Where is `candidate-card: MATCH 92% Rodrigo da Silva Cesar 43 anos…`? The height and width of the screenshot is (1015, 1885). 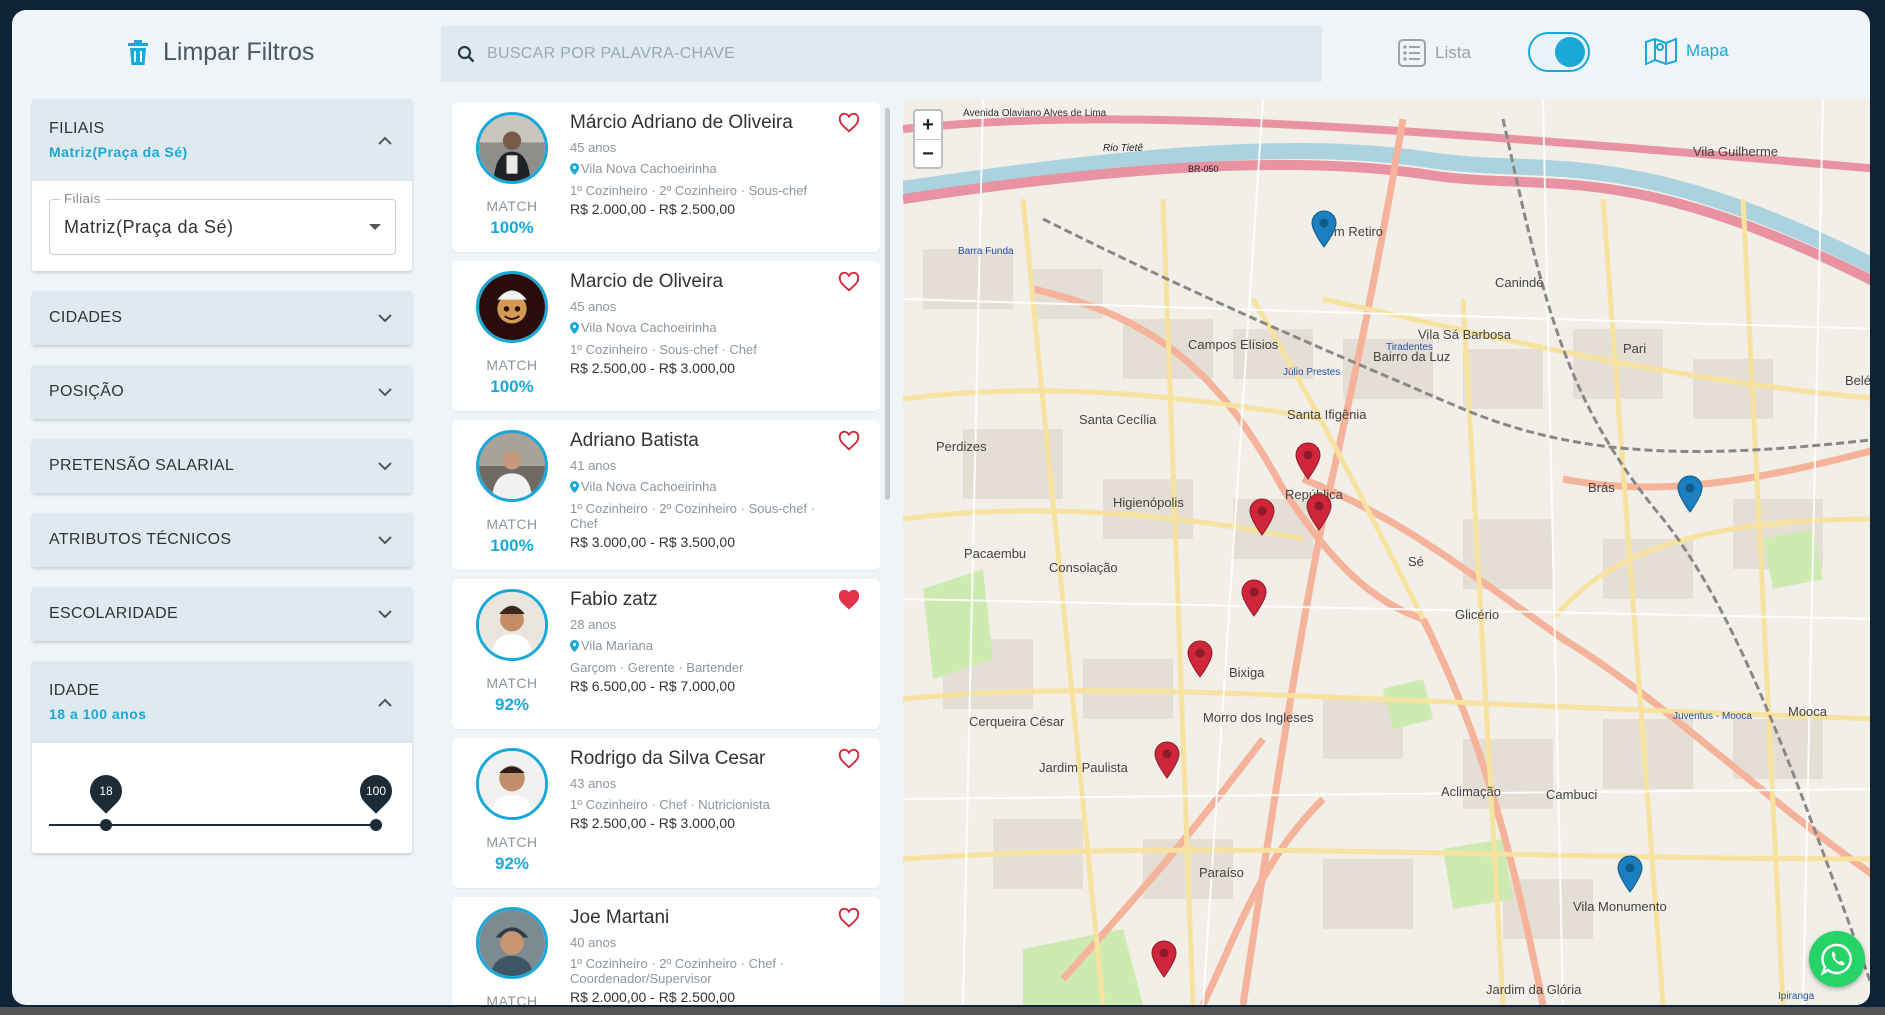 candidate-card: MATCH 92% Rodrigo da Silva Cesar 43 anos… is located at coordinates (666, 813).